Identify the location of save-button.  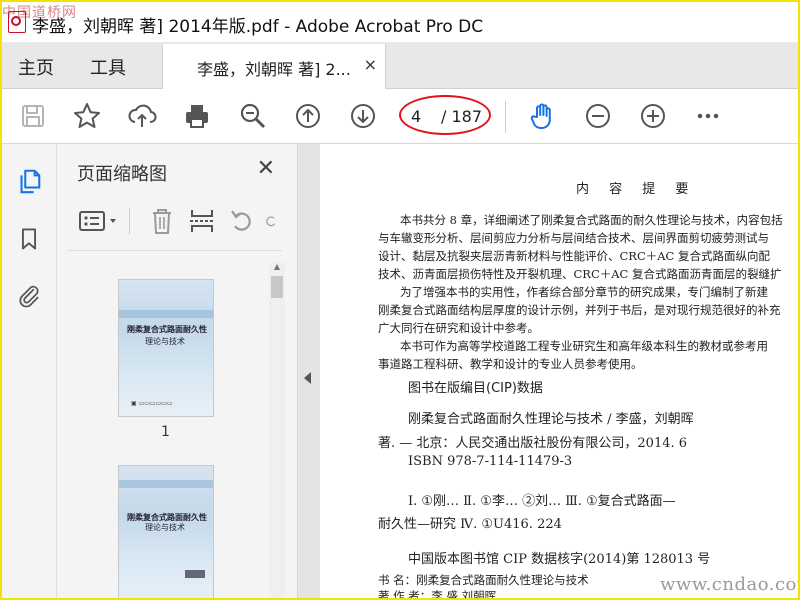
(33, 116).